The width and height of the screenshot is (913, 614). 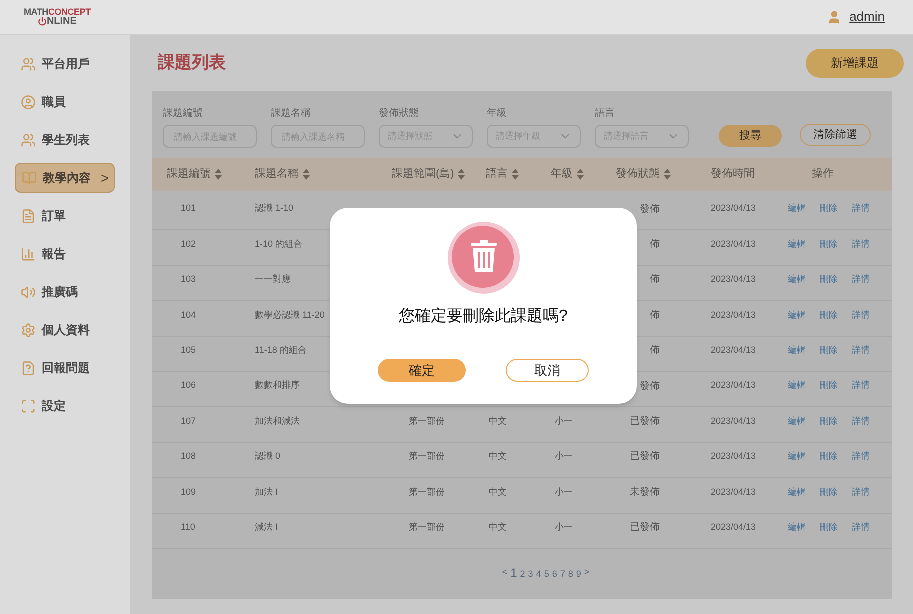 What do you see at coordinates (65, 406) in the screenshot?
I see `sidebar-item: 設定` at bounding box center [65, 406].